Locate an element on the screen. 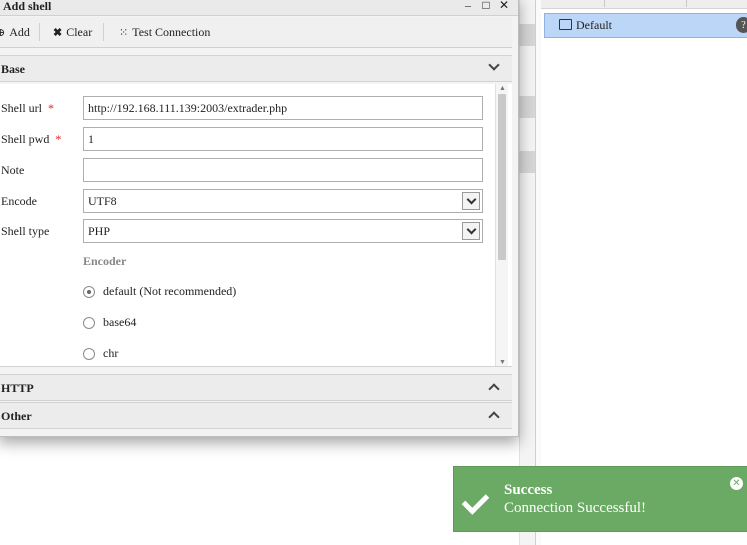 The image size is (747, 545). clear-button: ✖ Clear is located at coordinates (72, 32).